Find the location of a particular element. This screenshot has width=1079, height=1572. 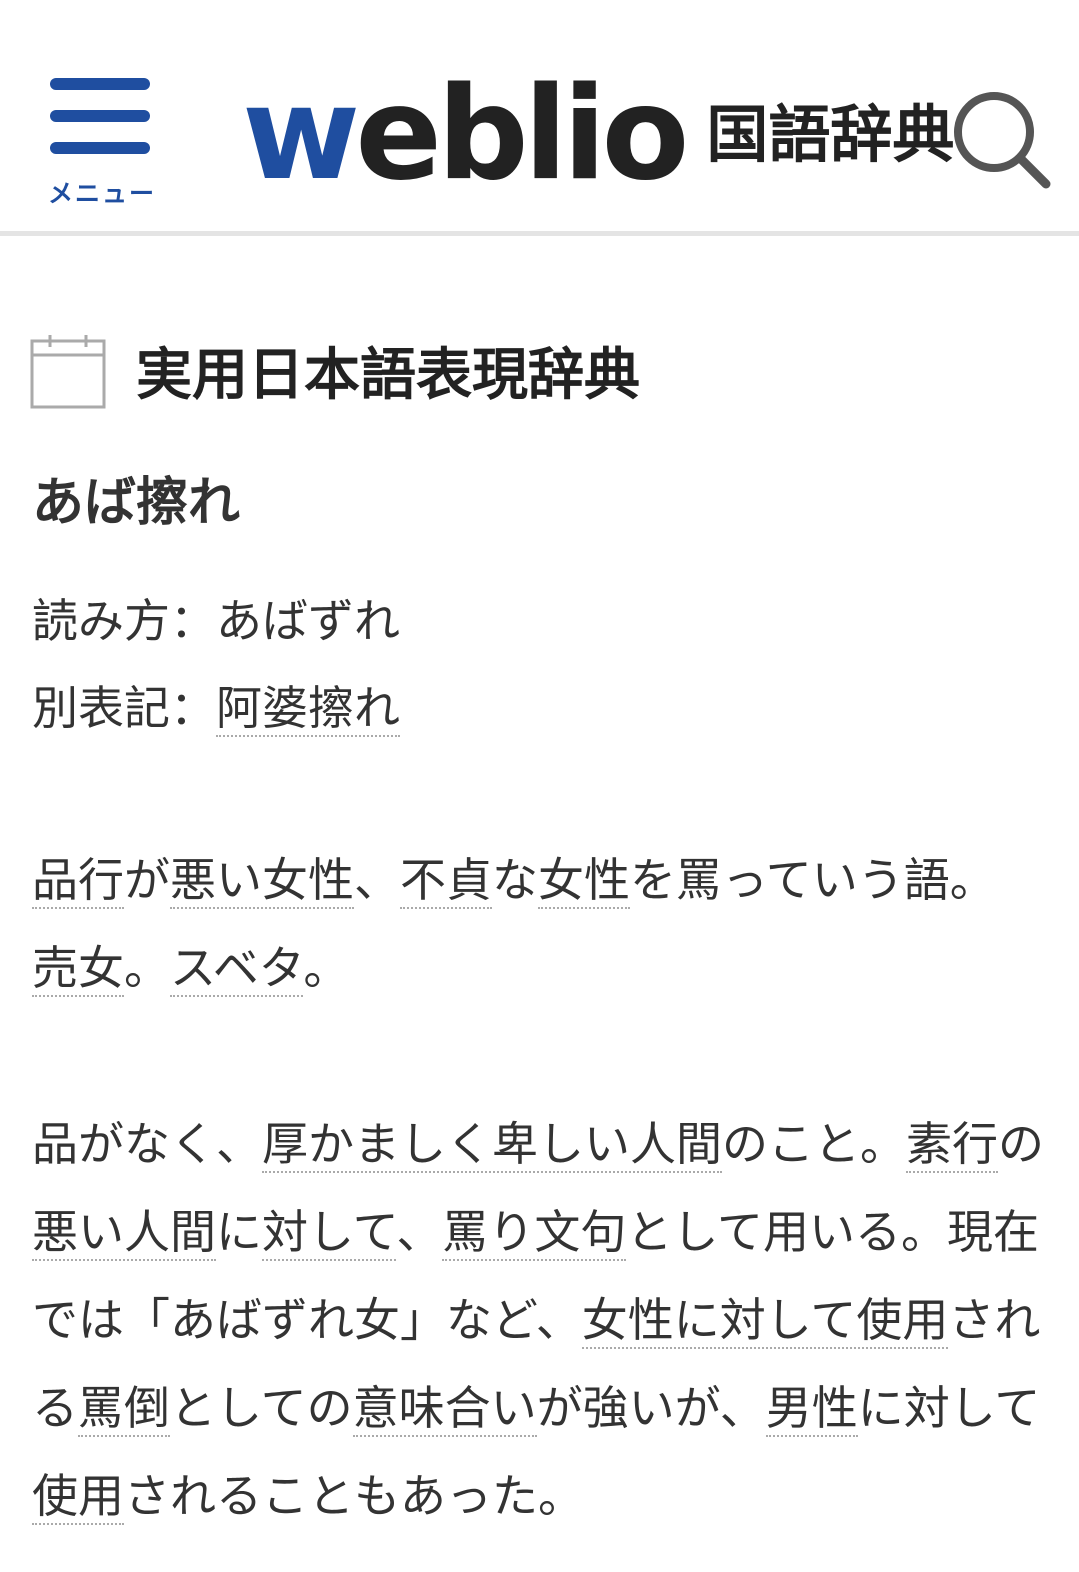

search-icon is located at coordinates (1002, 140).